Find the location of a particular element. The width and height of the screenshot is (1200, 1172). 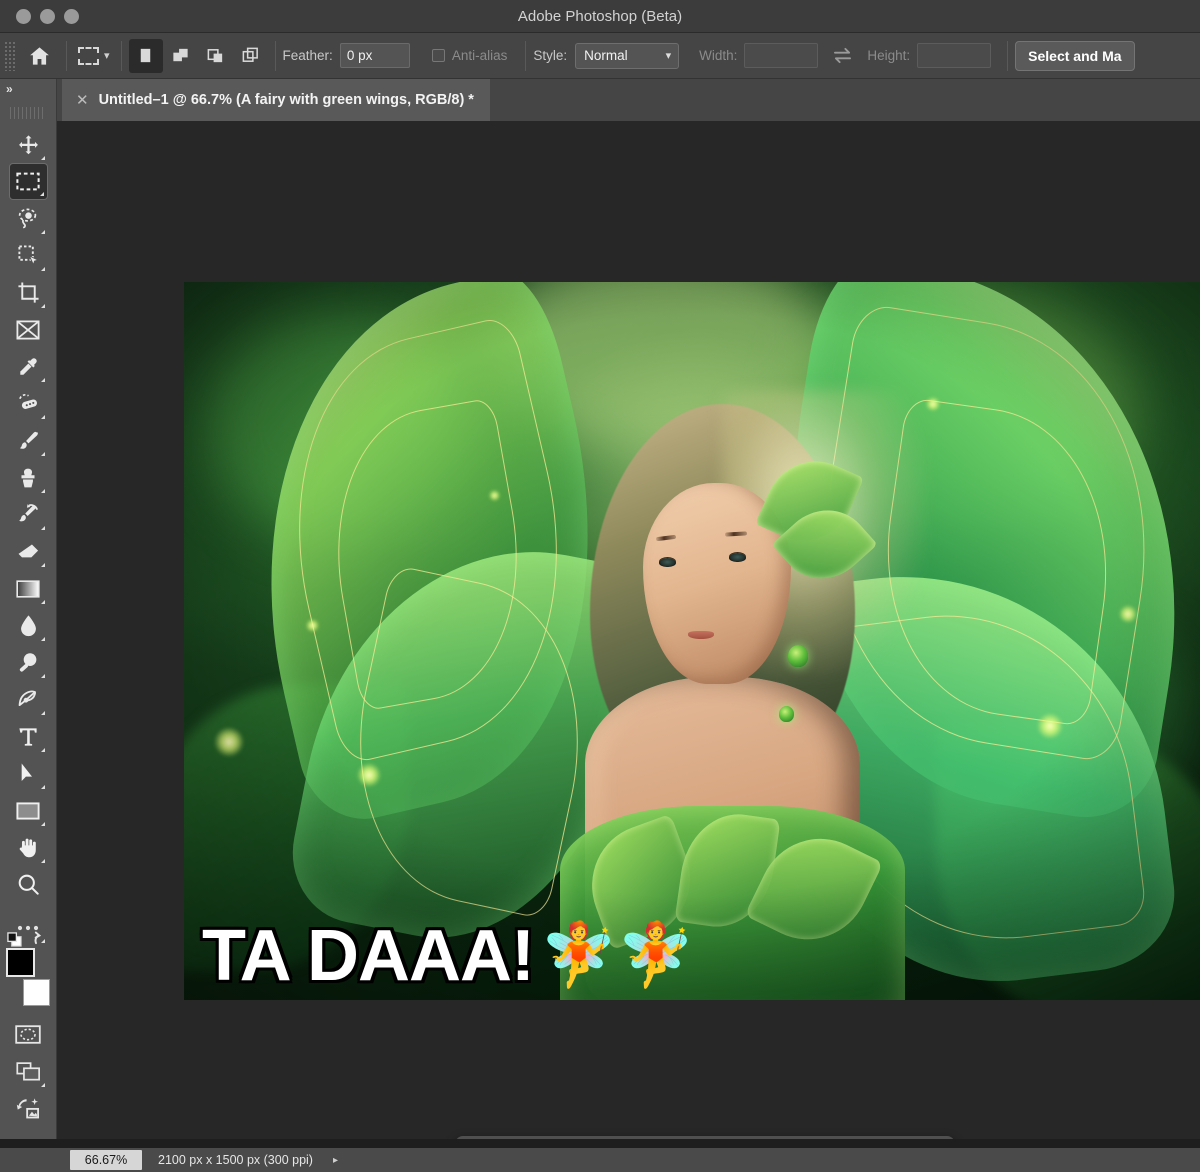

intersect-selection-icon is located at coordinates (250, 55).